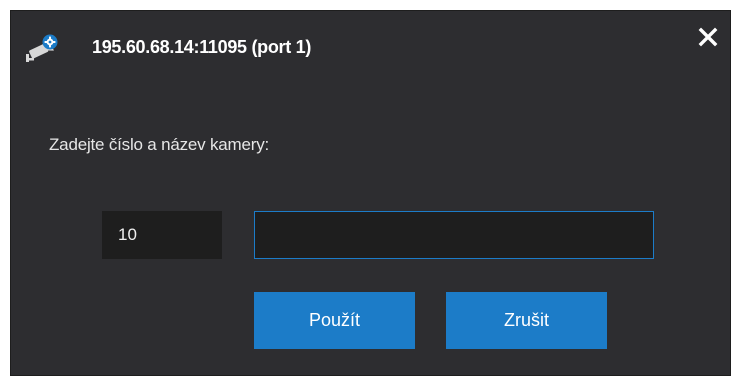  What do you see at coordinates (454, 235) in the screenshot?
I see `camera-name-field` at bounding box center [454, 235].